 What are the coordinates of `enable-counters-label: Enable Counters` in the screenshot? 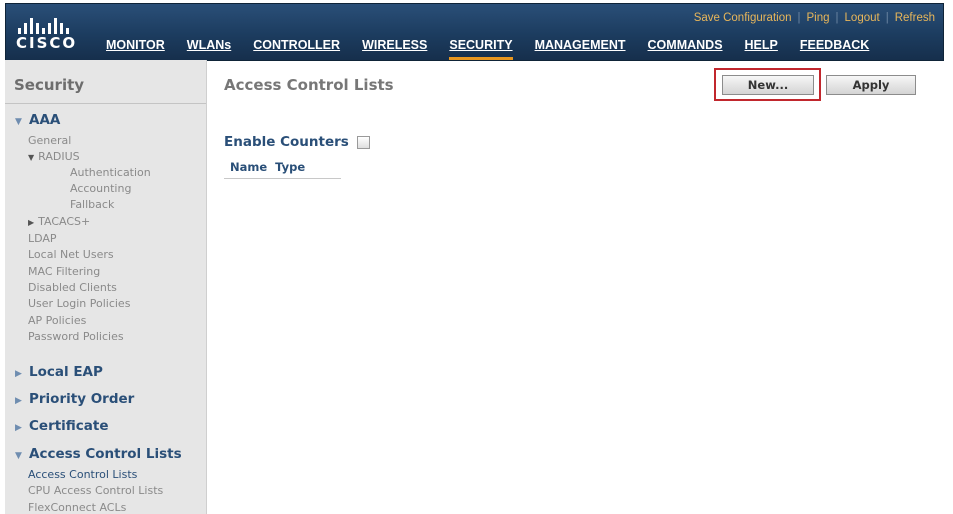 It's located at (286, 142).